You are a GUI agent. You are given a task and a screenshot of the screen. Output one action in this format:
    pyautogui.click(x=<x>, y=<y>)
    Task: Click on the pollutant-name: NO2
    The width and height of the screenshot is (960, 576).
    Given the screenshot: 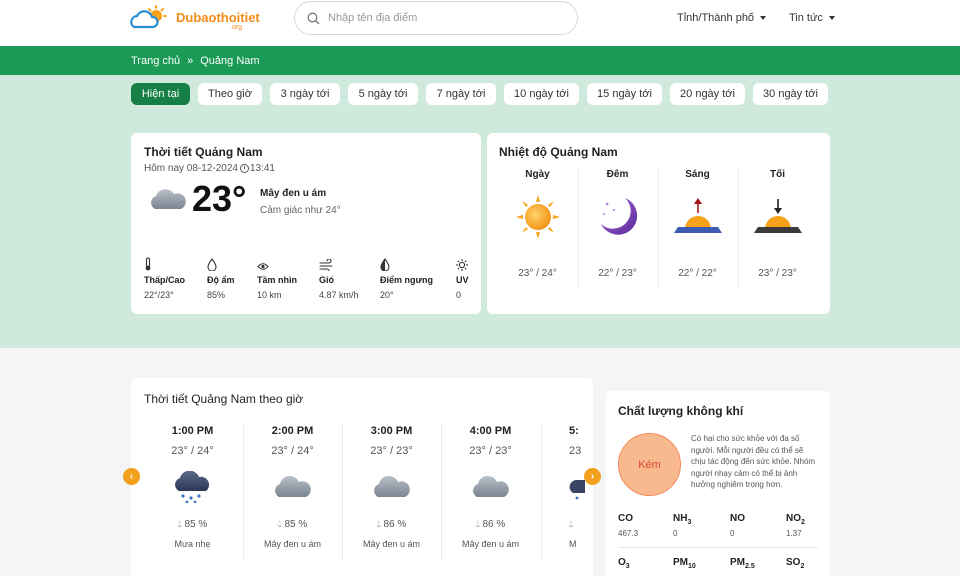 What is the action you would take?
    pyautogui.click(x=795, y=519)
    